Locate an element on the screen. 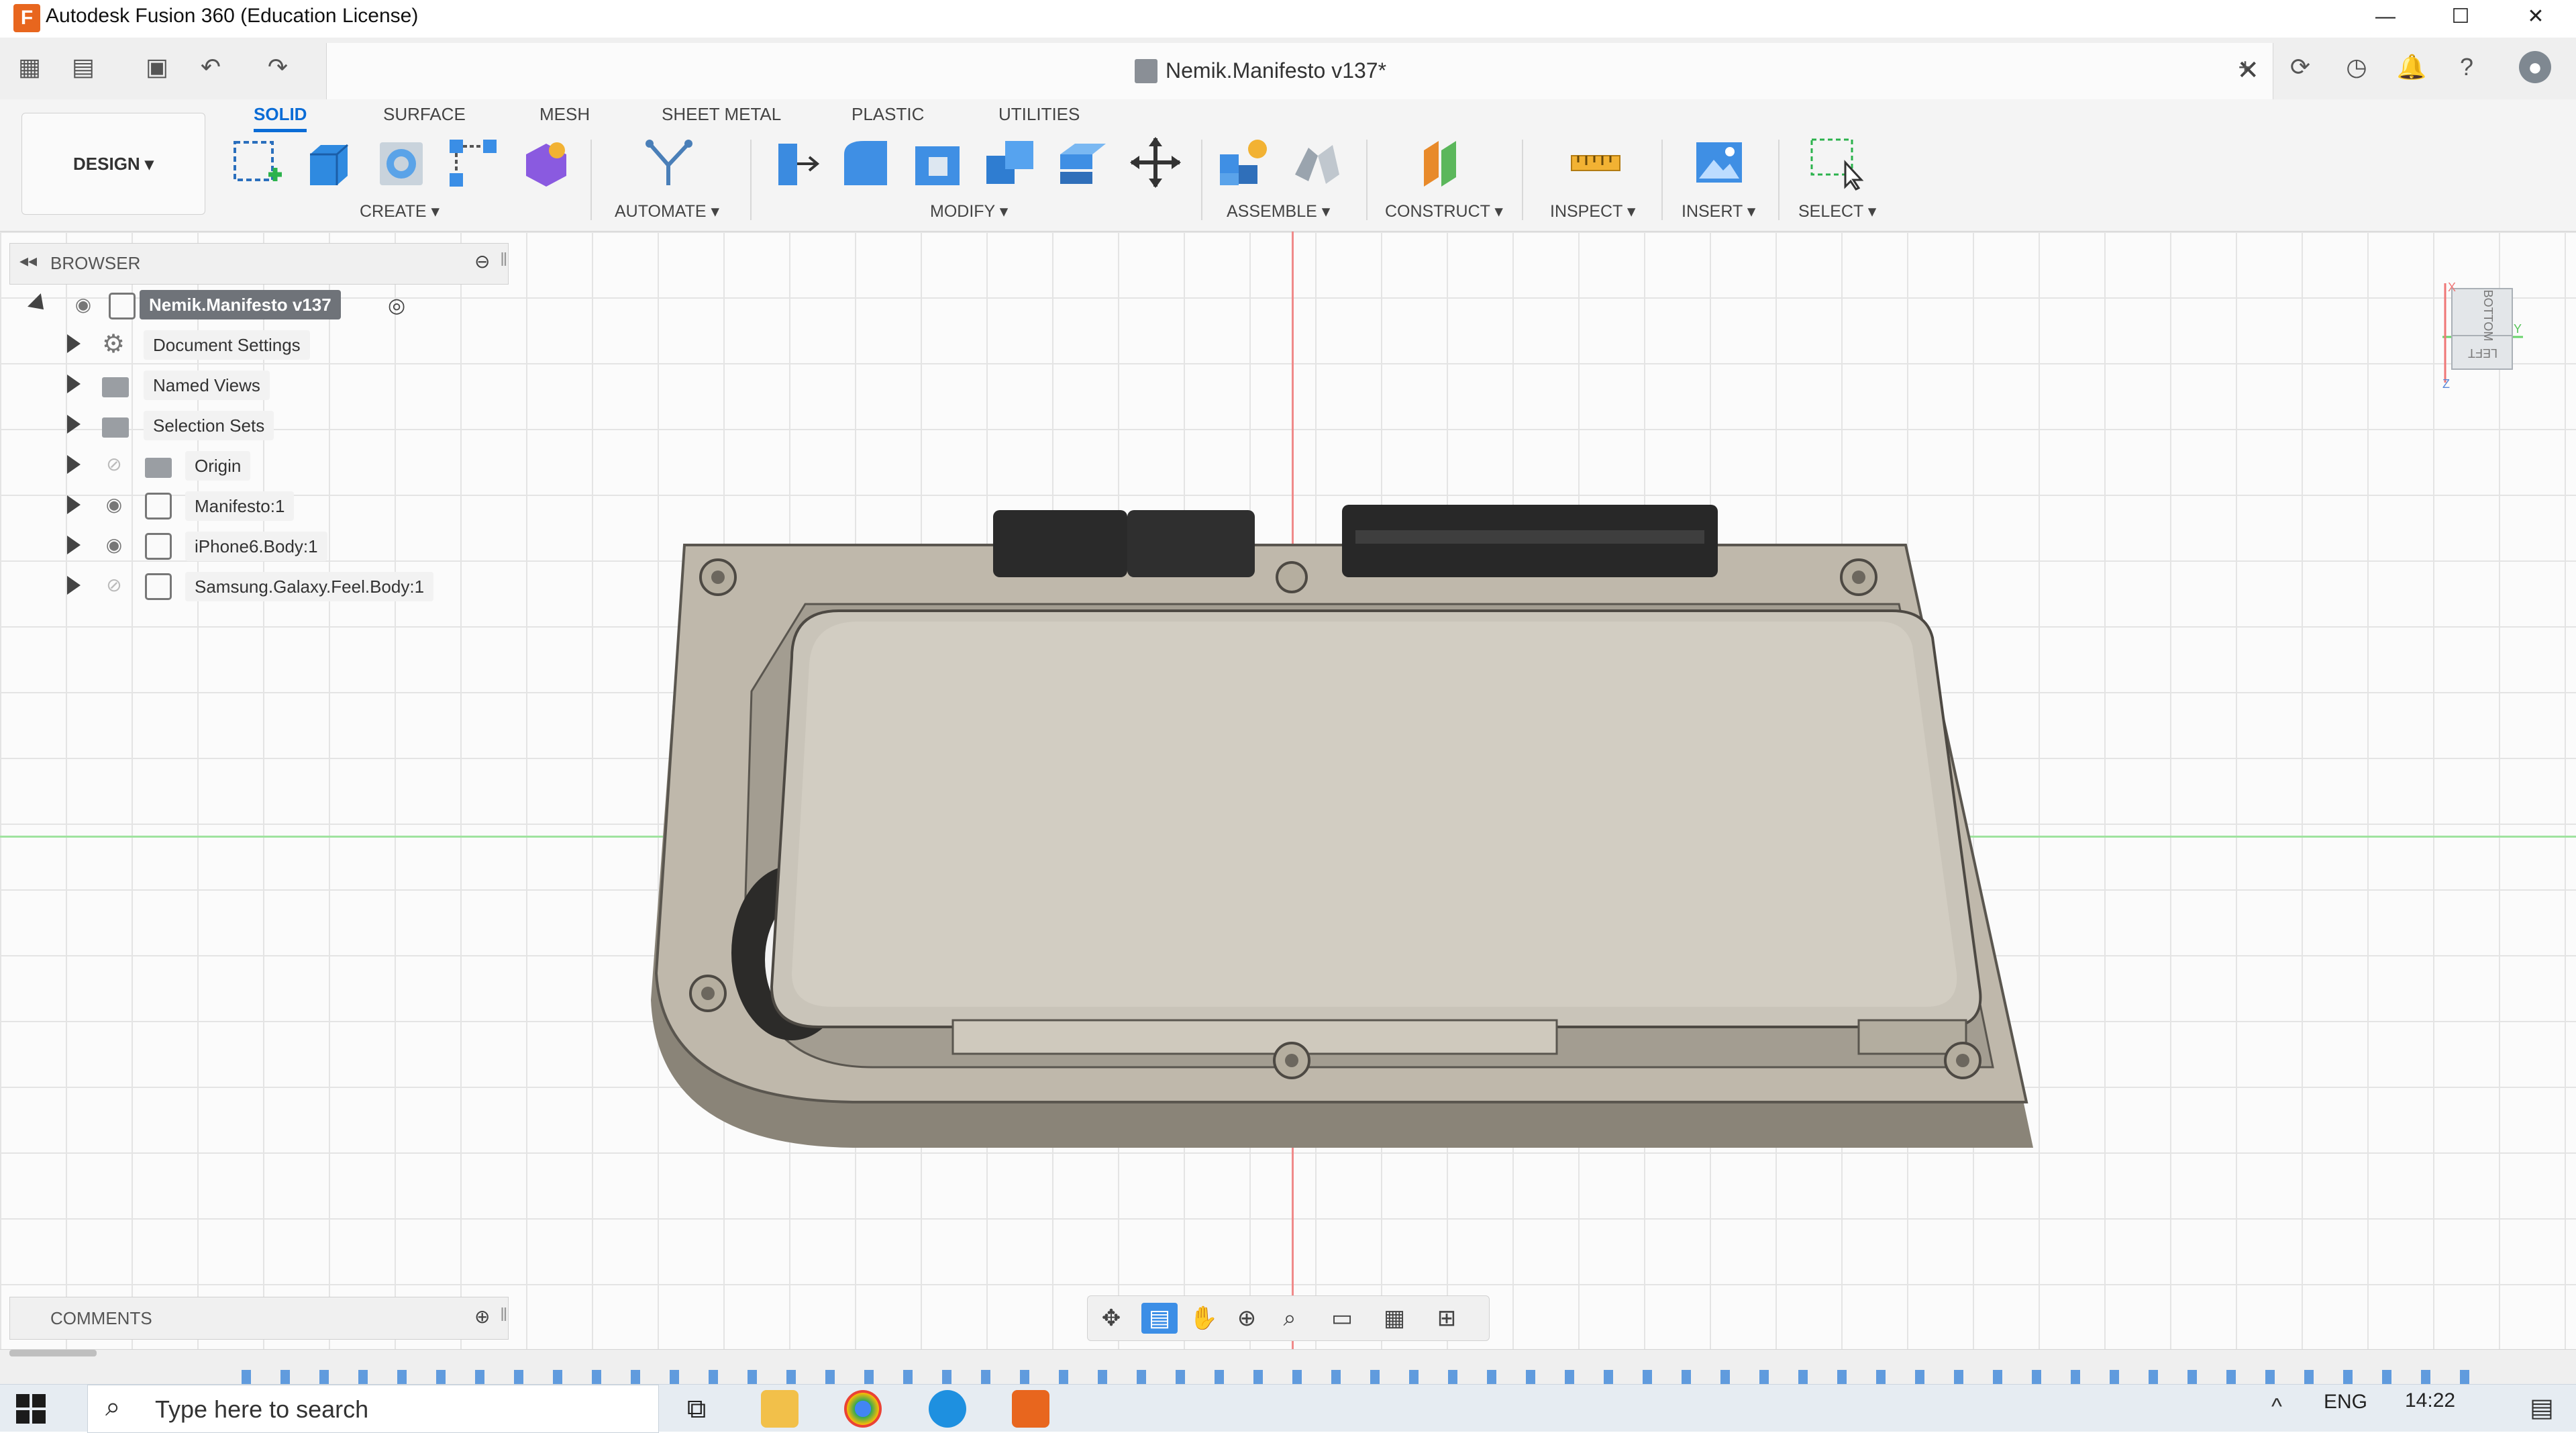  timeline-scrollbar is located at coordinates (53, 1353).